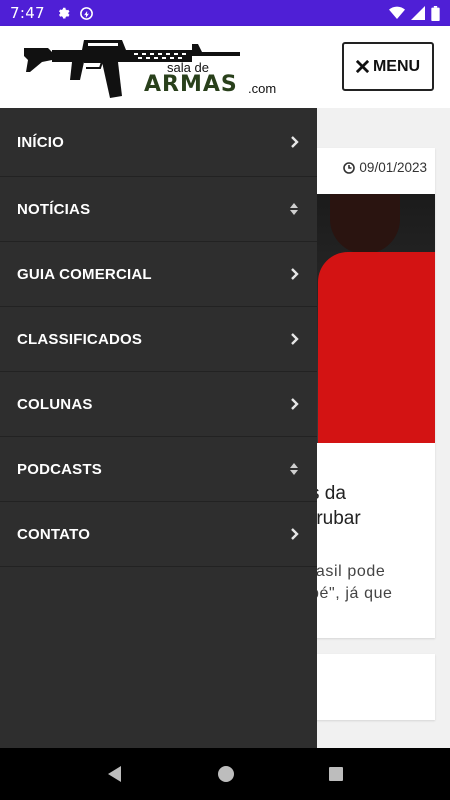  What do you see at coordinates (80, 339) in the screenshot?
I see `drawer-item-label: CLASSIFICADOS` at bounding box center [80, 339].